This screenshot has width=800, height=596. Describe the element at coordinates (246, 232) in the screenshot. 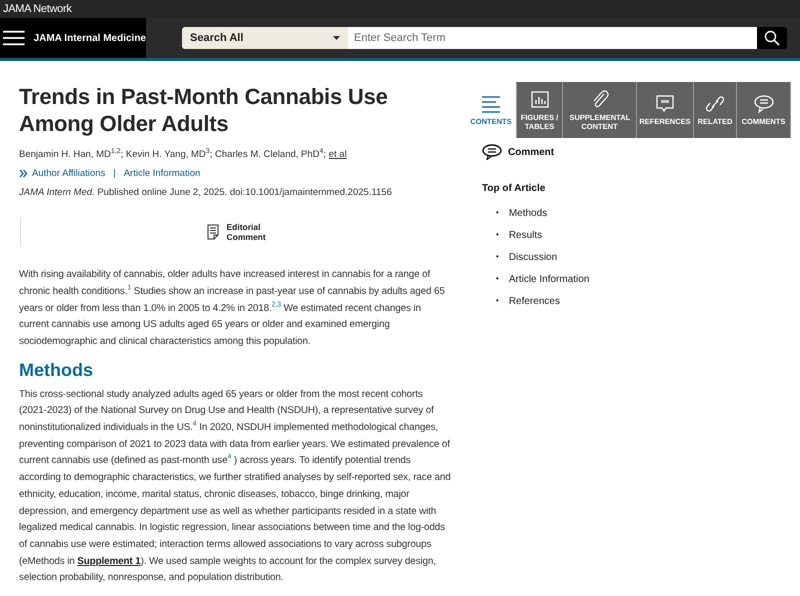

I see `editorial-comment-link: Editorial Comment` at that location.